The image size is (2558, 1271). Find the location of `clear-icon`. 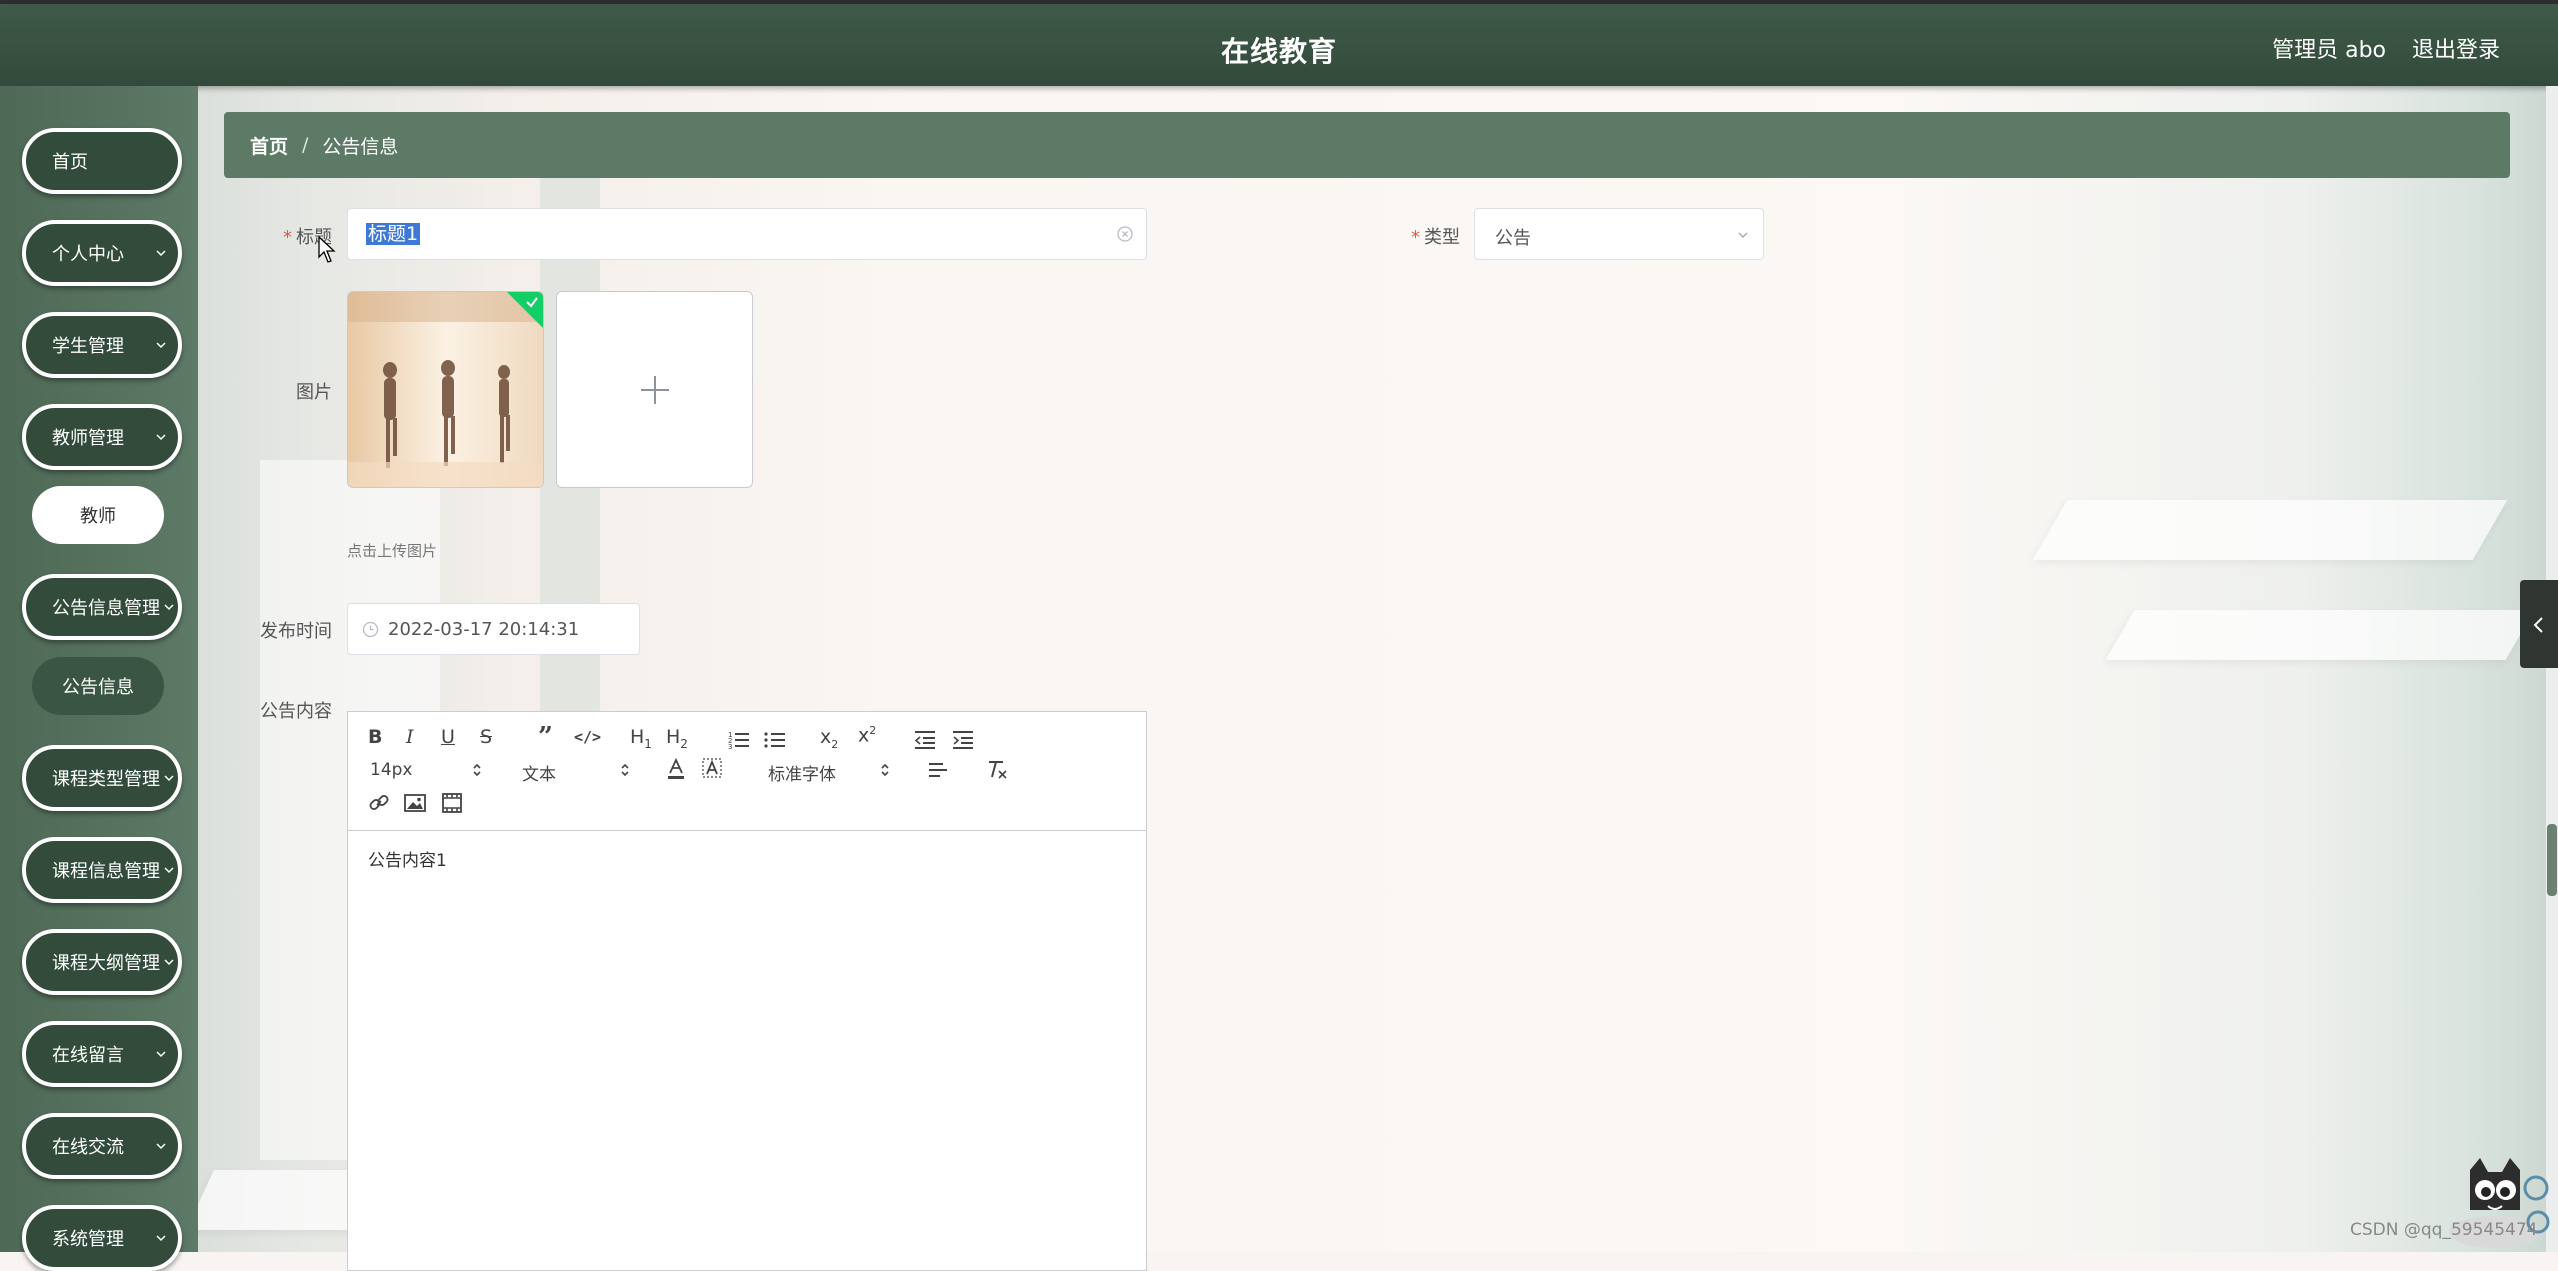

clear-icon is located at coordinates (1125, 234).